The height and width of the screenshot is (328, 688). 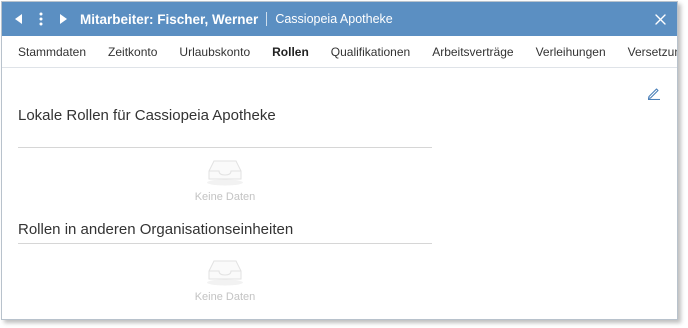 What do you see at coordinates (147, 115) in the screenshot?
I see `section-title-local-roles: Lokale Rollen für Cassiopeia Apotheke` at bounding box center [147, 115].